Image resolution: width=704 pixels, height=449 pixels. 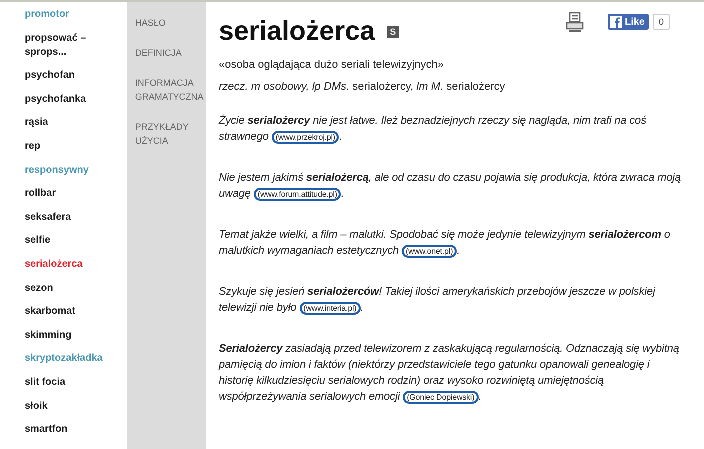 What do you see at coordinates (298, 194) in the screenshot?
I see `source-citation: (www.forum.attitude.pl)` at bounding box center [298, 194].